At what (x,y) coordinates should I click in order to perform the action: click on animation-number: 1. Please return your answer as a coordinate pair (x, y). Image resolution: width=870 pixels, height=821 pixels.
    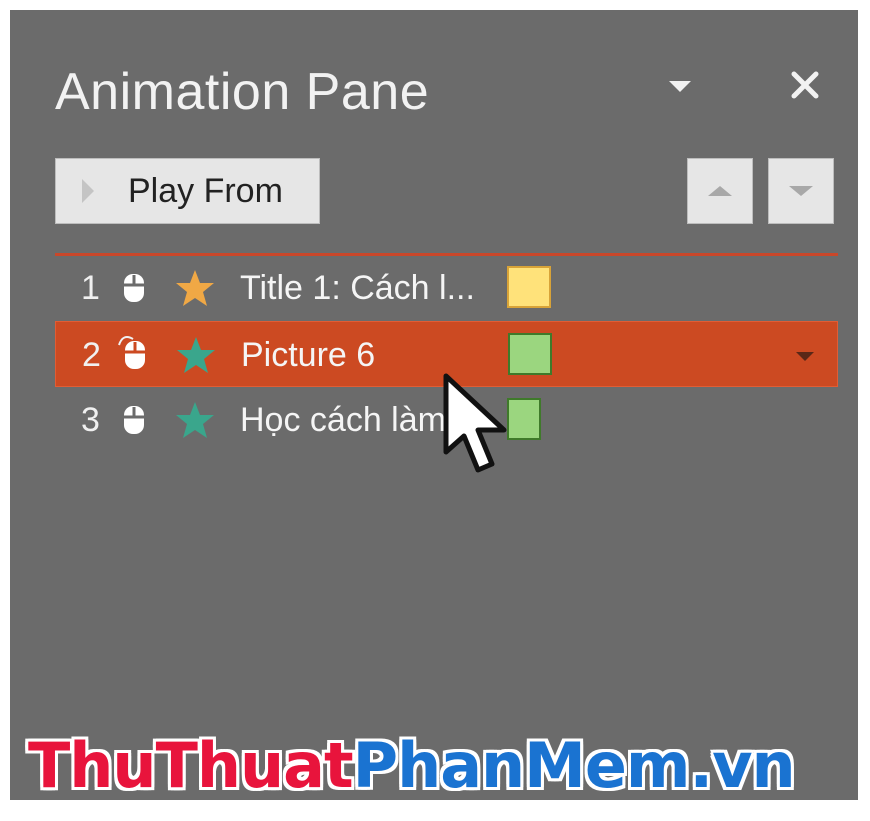
    Looking at the image, I should click on (90, 288).